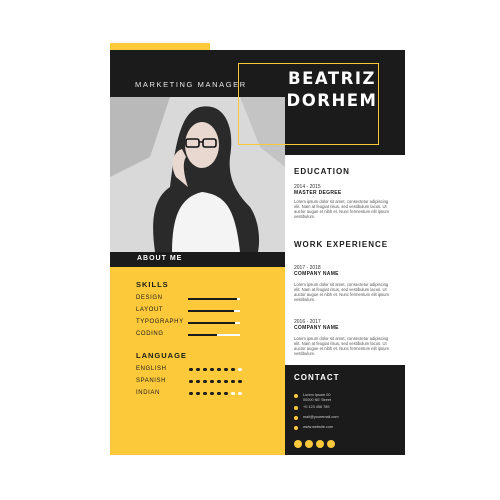 The width and height of the screenshot is (500, 500). I want to click on job-2-company: COMPANY NAME, so click(316, 328).